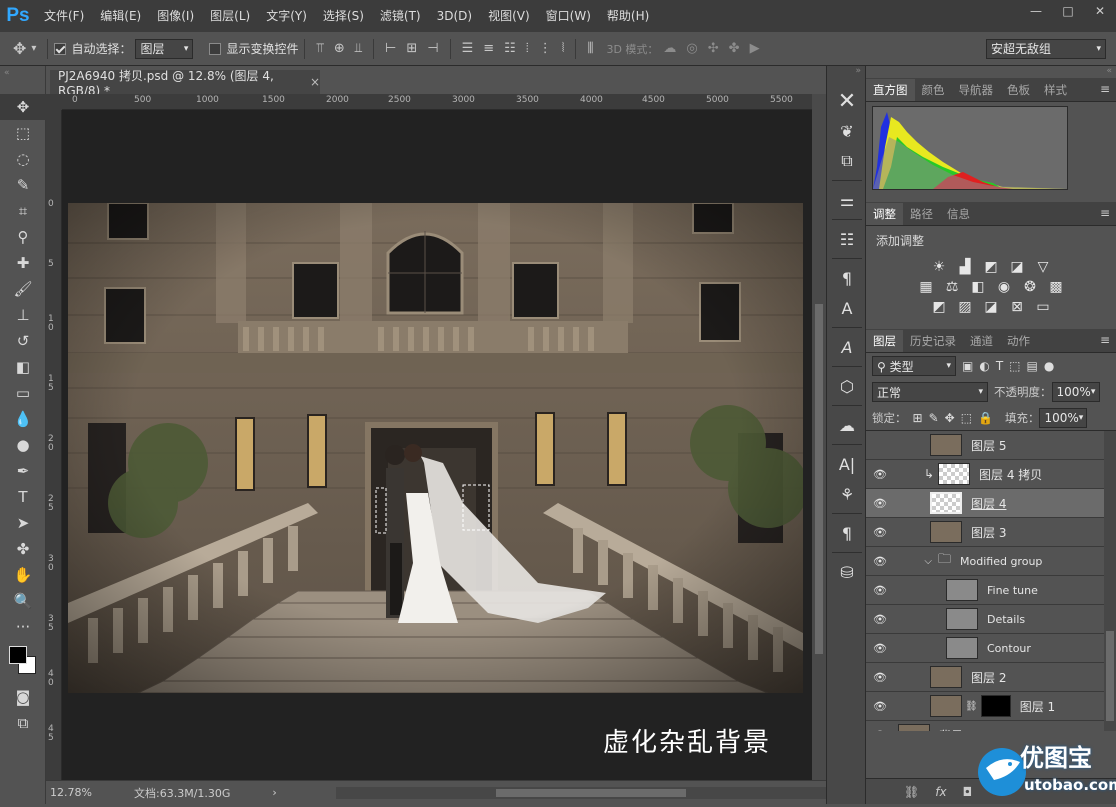  Describe the element at coordinates (215, 48) in the screenshot. I see `show-transform-checkbox` at that location.